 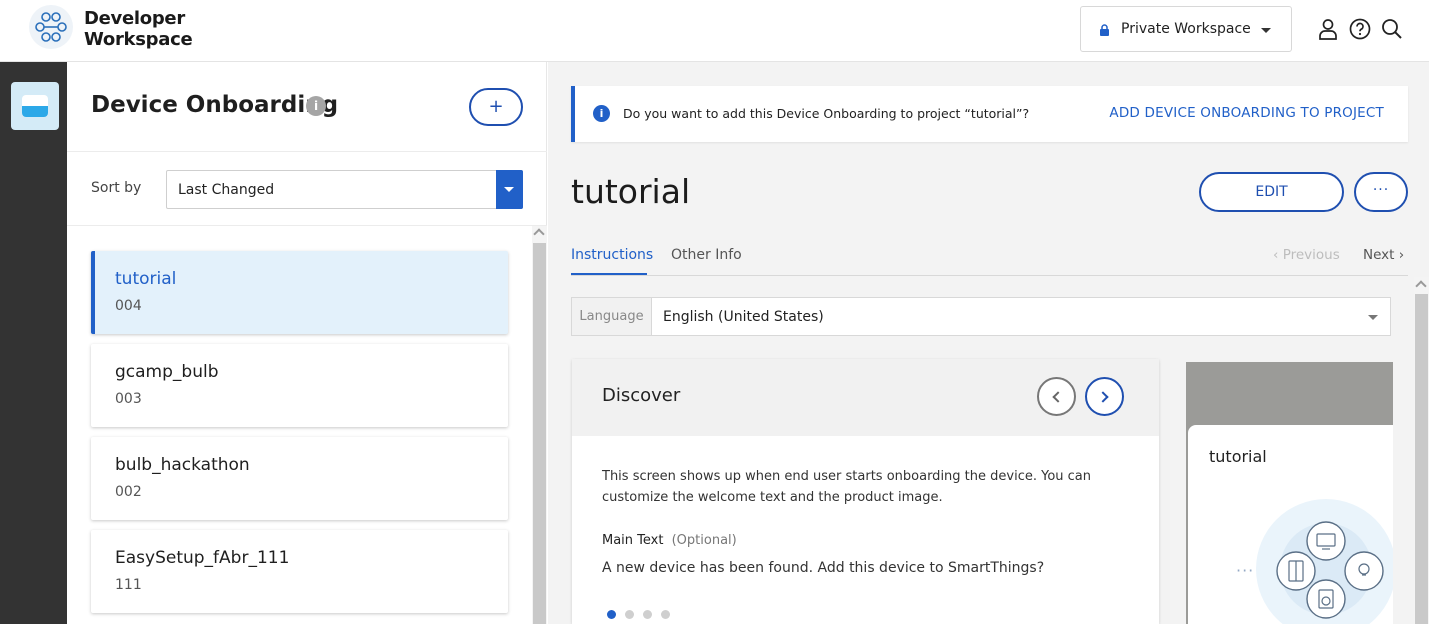 I want to click on chevron-left-icon, so click(x=1058, y=397).